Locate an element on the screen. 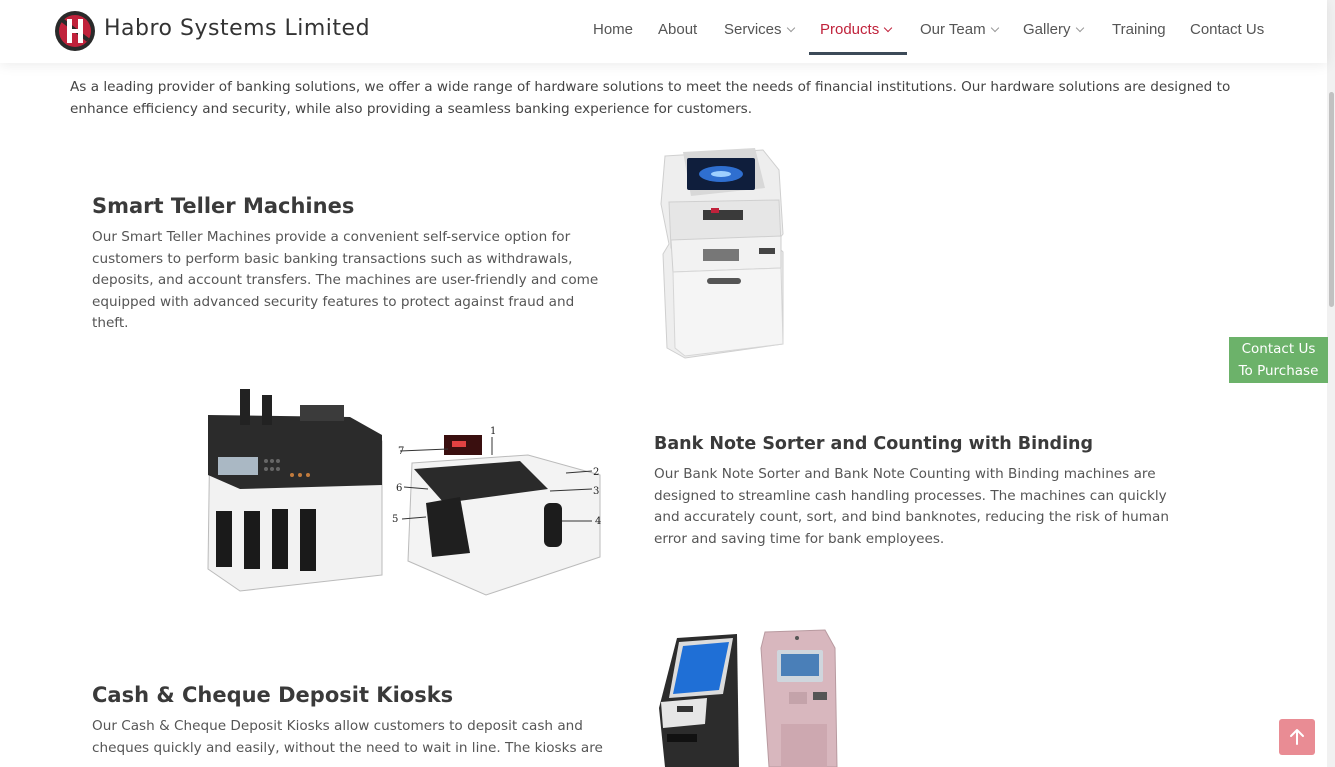  diagram-label: 4 is located at coordinates (598, 521).